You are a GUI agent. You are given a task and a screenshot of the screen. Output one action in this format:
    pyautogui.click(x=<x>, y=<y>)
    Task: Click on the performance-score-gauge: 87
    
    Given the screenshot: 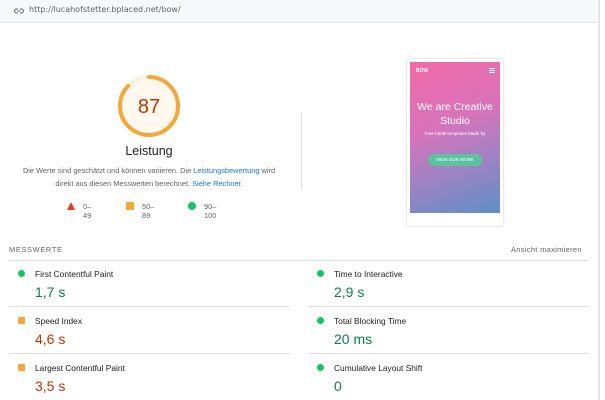 What is the action you would take?
    pyautogui.click(x=149, y=106)
    